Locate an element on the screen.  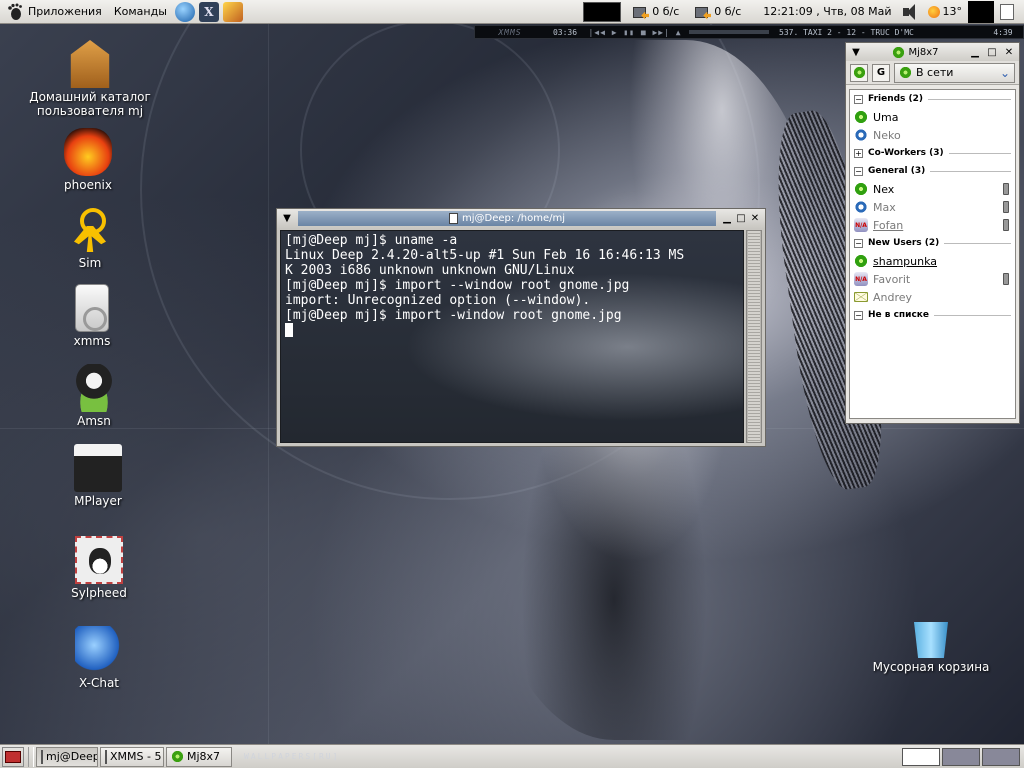
contact-item: shampunka is located at coordinates (932, 261).